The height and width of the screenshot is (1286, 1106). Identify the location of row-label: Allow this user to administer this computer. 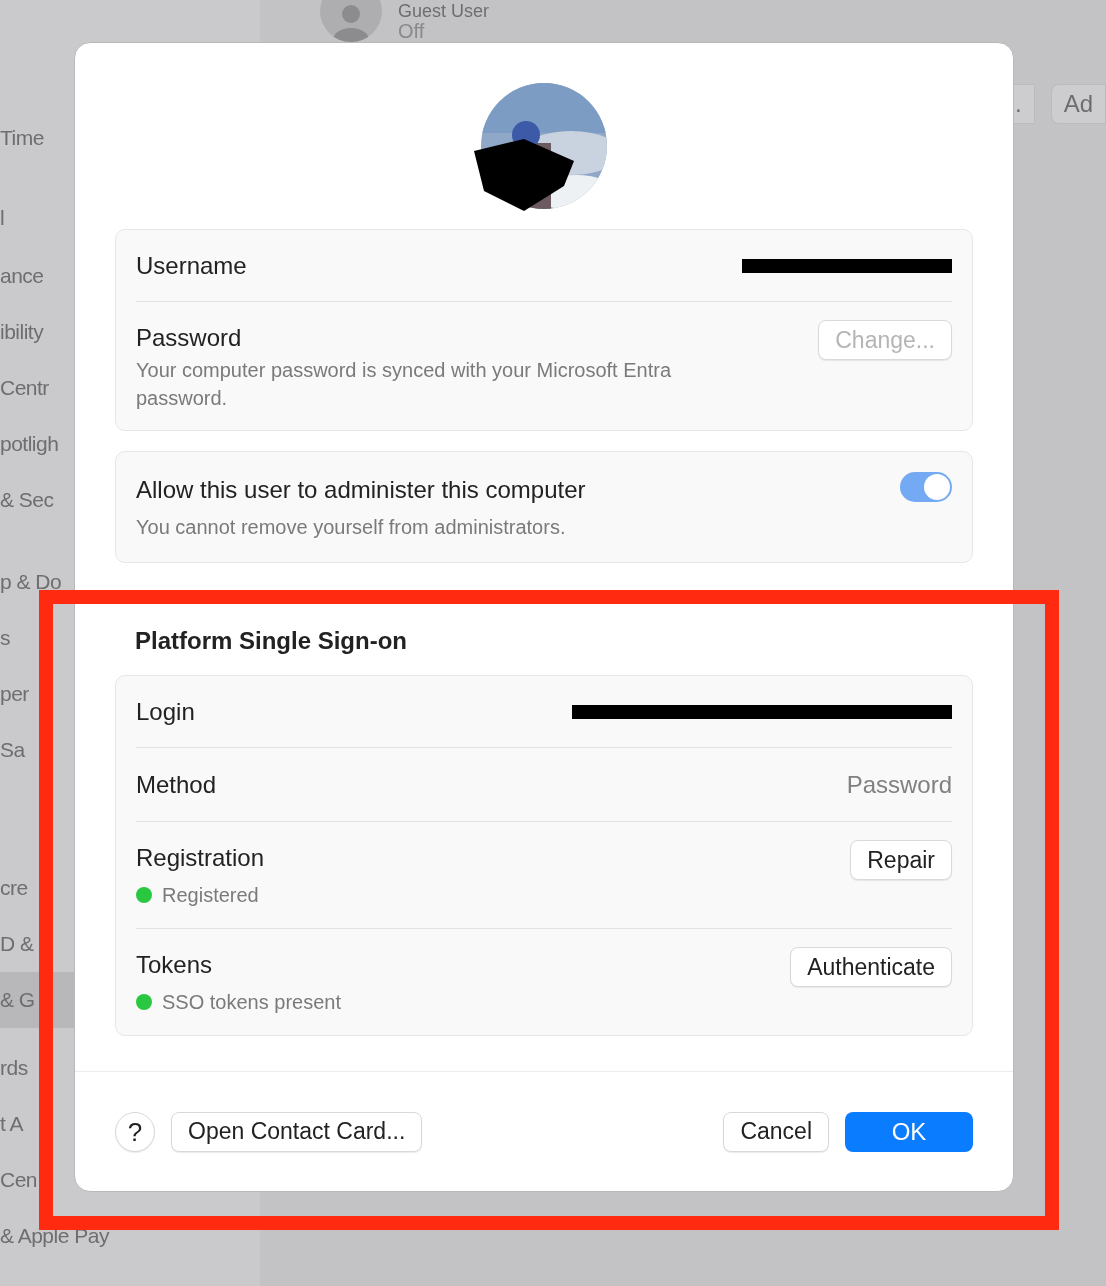
(361, 490).